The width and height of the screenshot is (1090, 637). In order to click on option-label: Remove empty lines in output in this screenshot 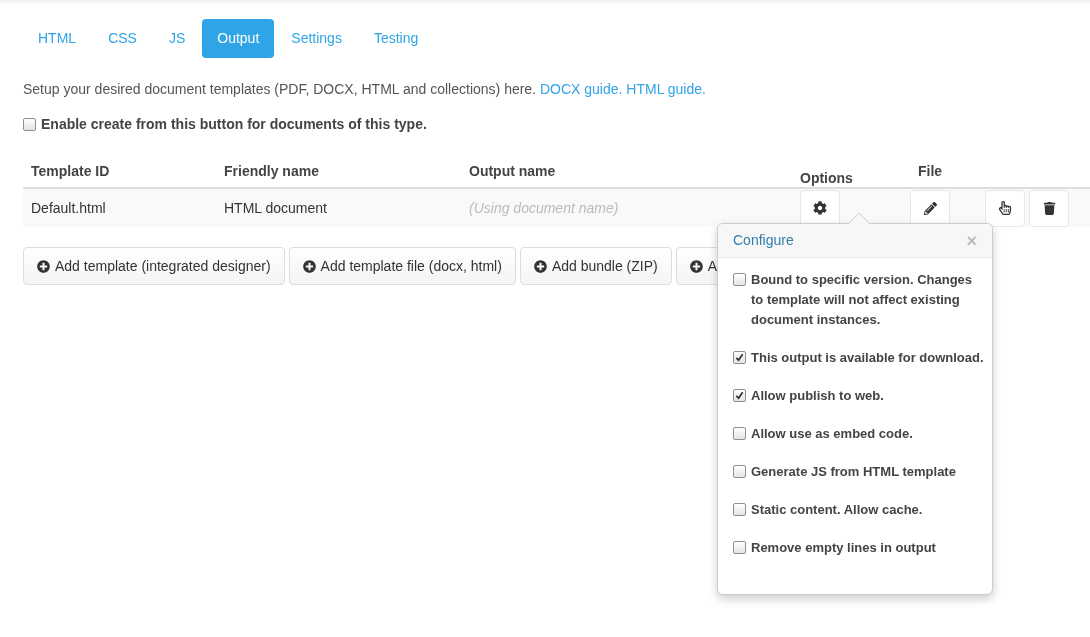, I will do `click(843, 548)`.